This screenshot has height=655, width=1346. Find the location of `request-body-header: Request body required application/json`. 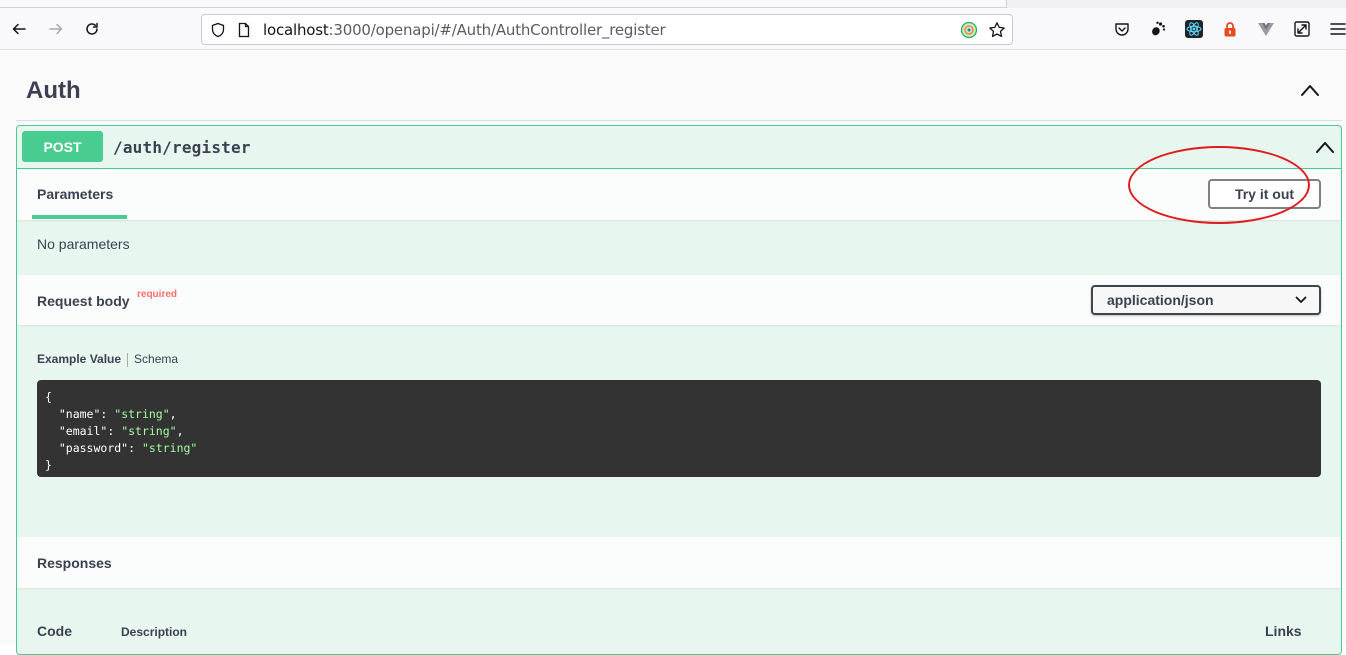

request-body-header: Request body required application/json is located at coordinates (679, 300).